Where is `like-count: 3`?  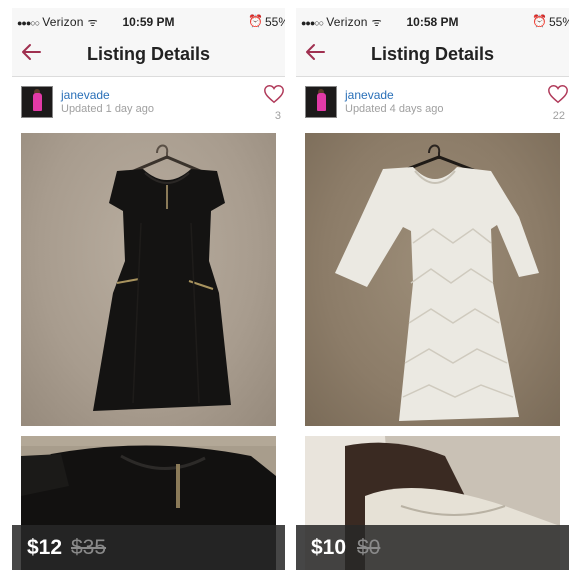 like-count: 3 is located at coordinates (277, 116).